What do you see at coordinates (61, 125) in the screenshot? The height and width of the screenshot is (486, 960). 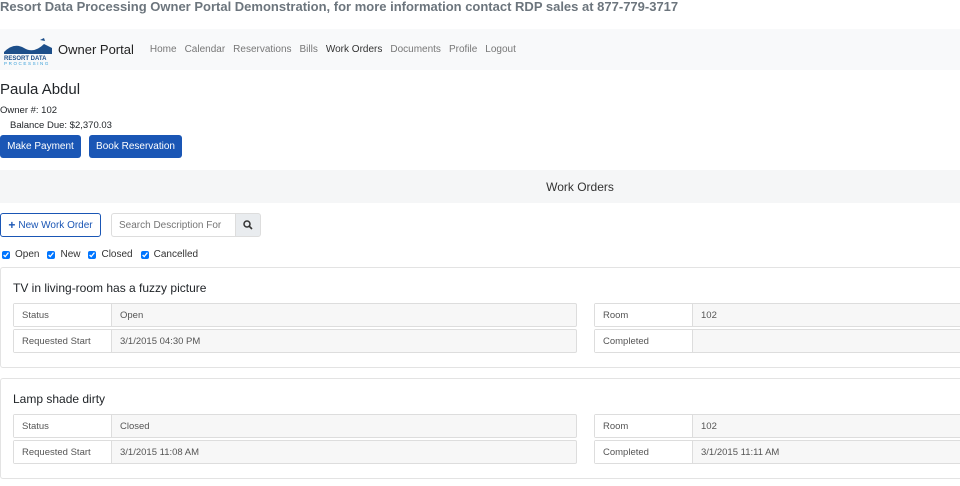 I see `balance-due: Balance Due: $2,370.03` at bounding box center [61, 125].